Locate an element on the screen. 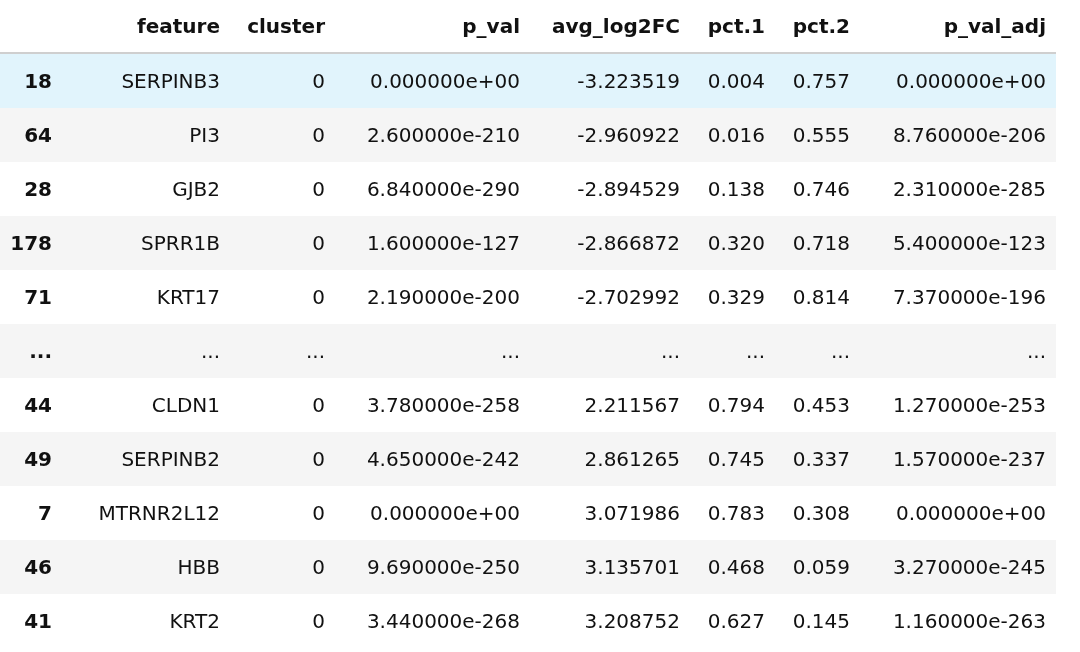  table-cell: 6.840000e-290 is located at coordinates (432, 189).